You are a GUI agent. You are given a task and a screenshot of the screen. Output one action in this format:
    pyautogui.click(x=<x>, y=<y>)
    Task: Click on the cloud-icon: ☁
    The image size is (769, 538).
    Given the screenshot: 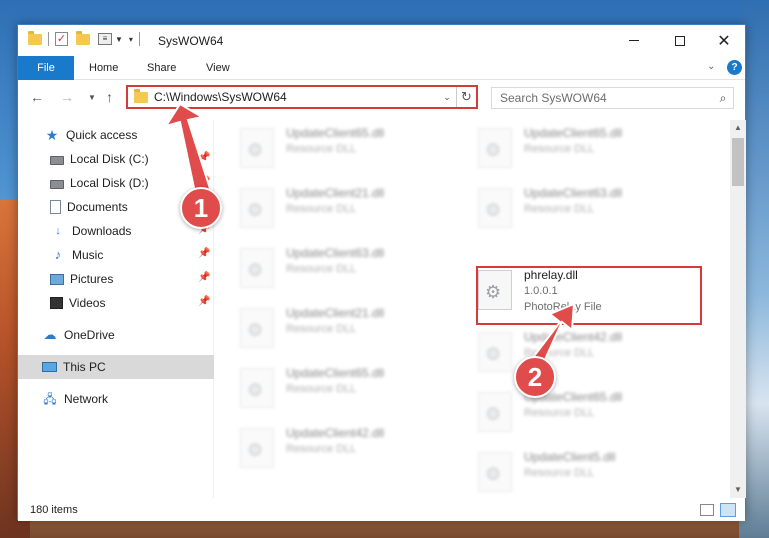 What is the action you would take?
    pyautogui.click(x=50, y=334)
    